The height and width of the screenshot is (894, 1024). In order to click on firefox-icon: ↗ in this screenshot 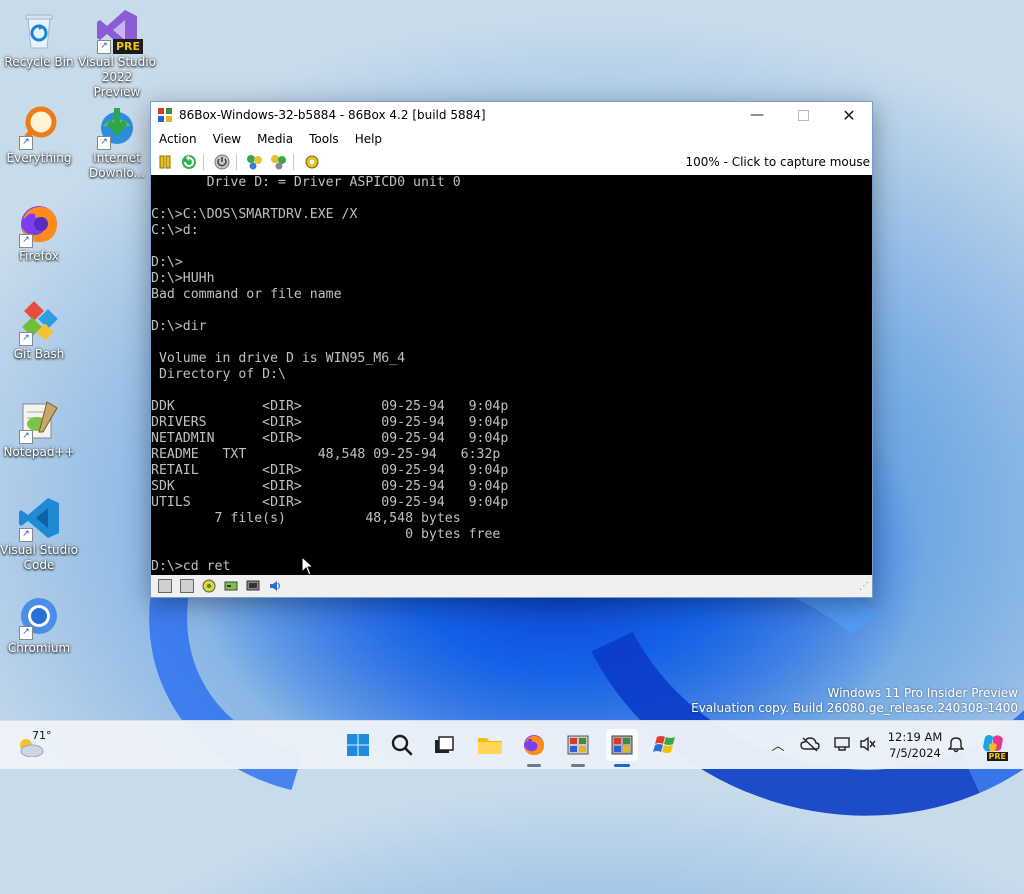, I will do `click(39, 225)`.